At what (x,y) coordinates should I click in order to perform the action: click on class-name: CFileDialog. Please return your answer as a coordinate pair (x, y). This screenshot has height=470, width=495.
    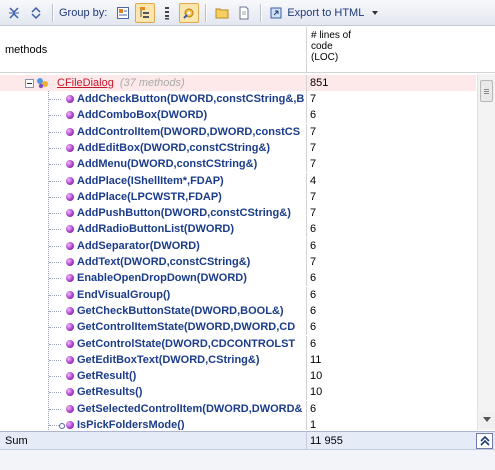
    Looking at the image, I should click on (85, 83).